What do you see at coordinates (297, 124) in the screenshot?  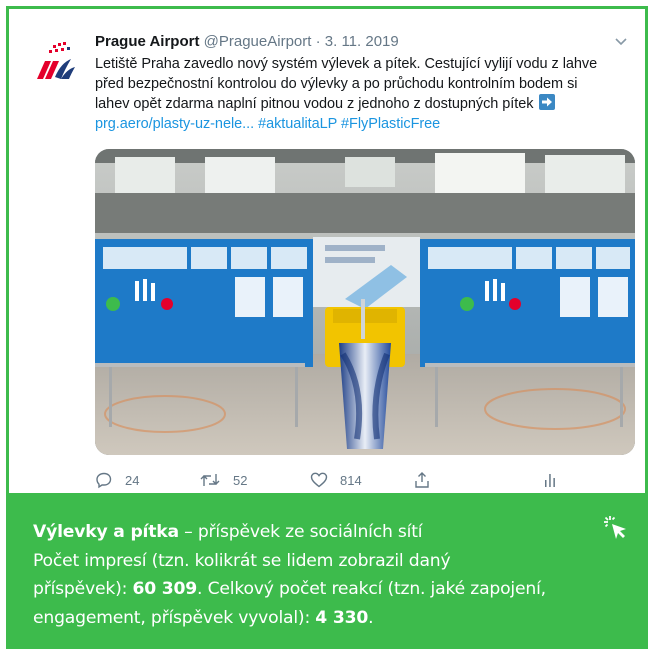 I see `hashtag-link: #aktualitaLP` at bounding box center [297, 124].